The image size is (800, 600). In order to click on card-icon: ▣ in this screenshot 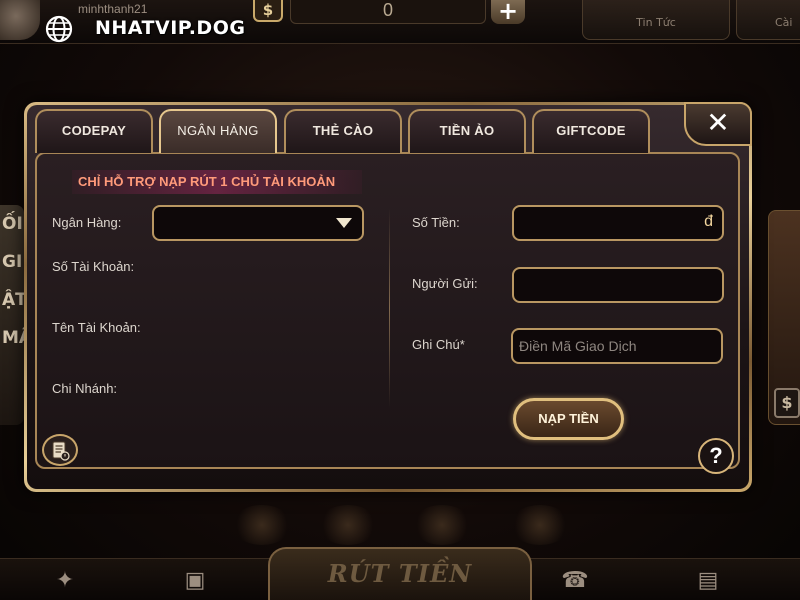, I will do `click(195, 581)`.